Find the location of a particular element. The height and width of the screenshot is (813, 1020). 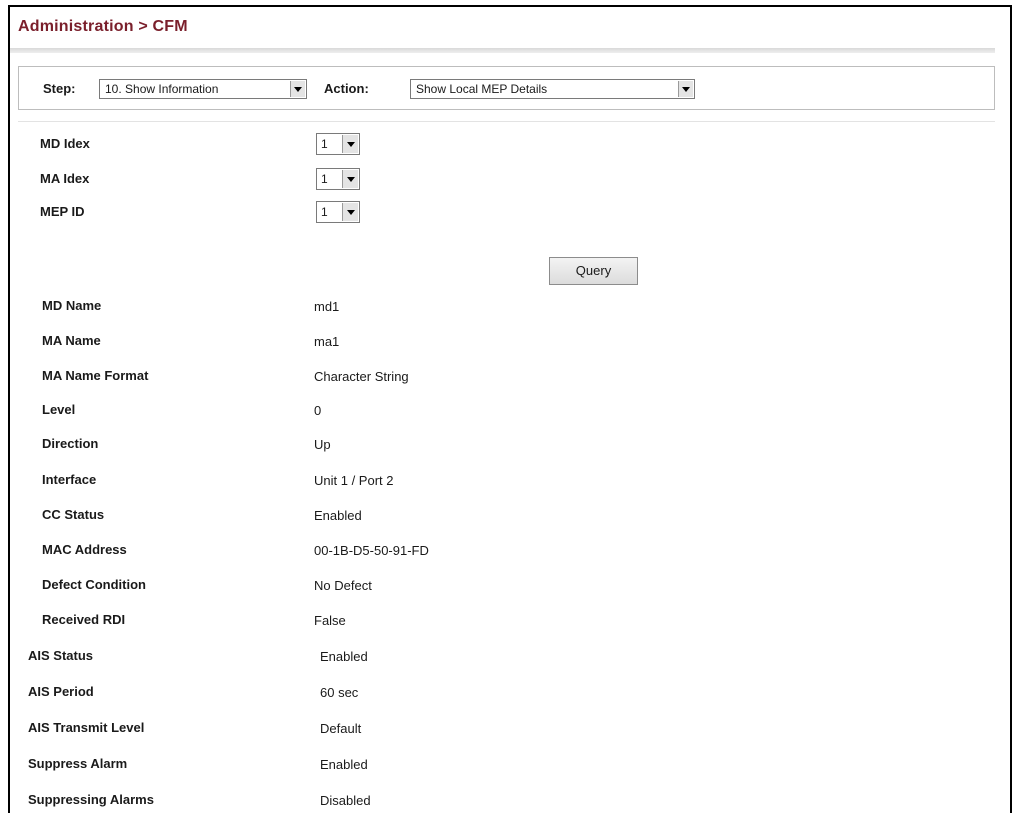

detail-label: MD Name is located at coordinates (72, 305).